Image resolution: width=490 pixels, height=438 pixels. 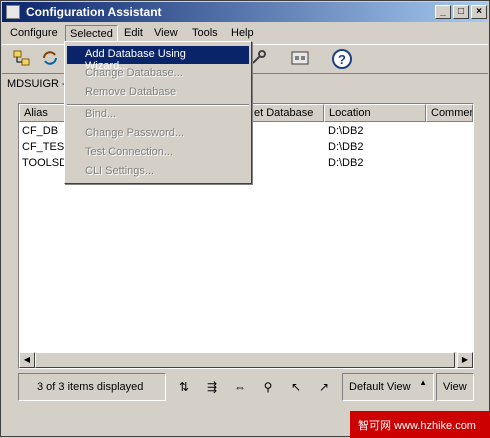 I want to click on refresh-icon, so click(x=50, y=60).